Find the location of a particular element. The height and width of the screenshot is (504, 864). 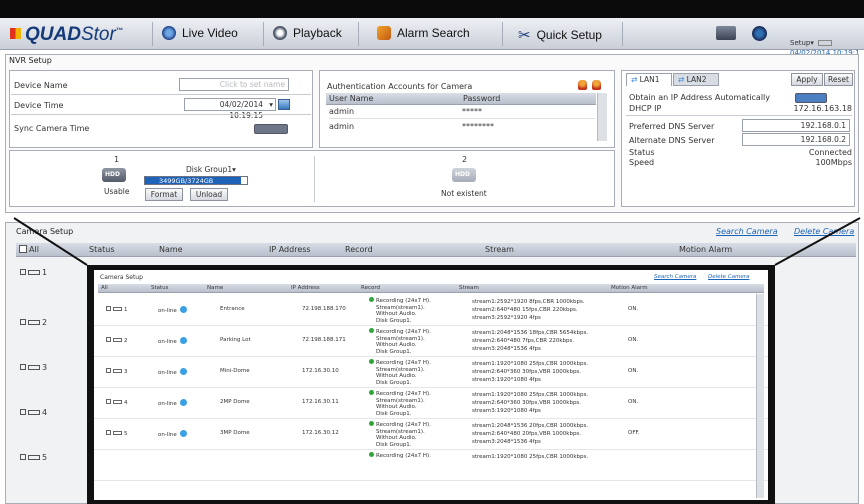

stream-line: stream1:2048*1536 20fps,CBR 1000kbps. is located at coordinates (530, 426).